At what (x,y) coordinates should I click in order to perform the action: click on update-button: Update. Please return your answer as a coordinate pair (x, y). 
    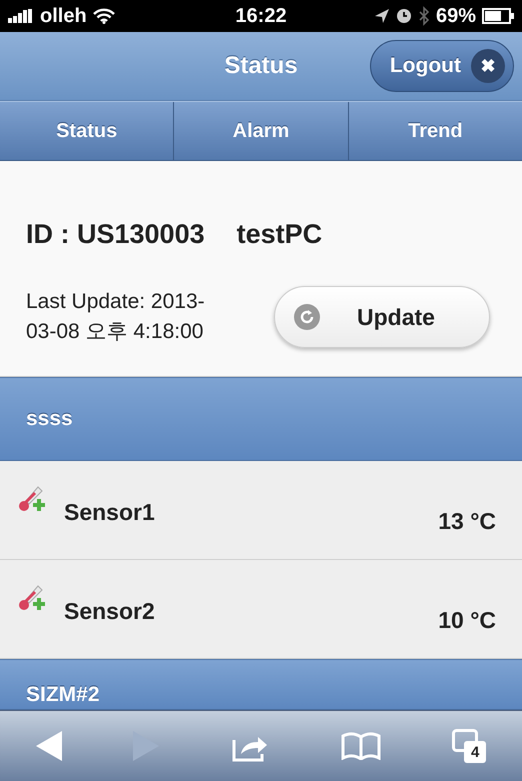
    Looking at the image, I should click on (382, 317).